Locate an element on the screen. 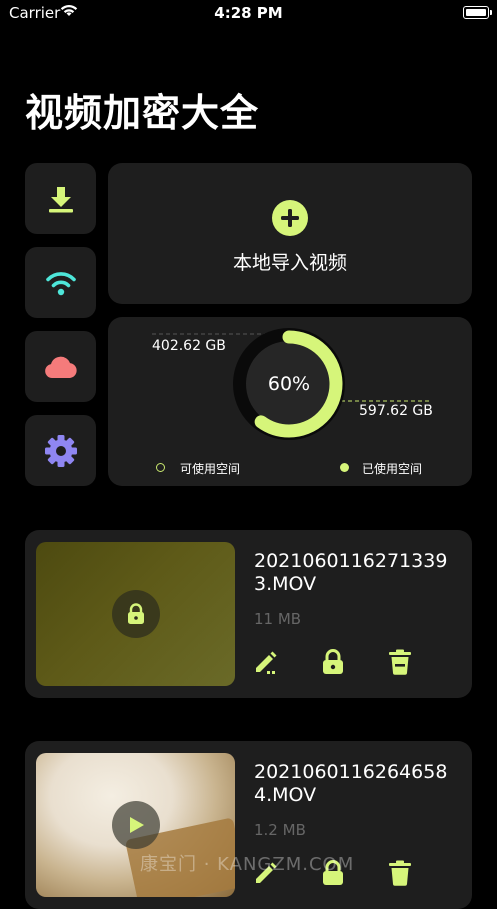 The height and width of the screenshot is (909, 497). gear-icon is located at coordinates (60, 450).